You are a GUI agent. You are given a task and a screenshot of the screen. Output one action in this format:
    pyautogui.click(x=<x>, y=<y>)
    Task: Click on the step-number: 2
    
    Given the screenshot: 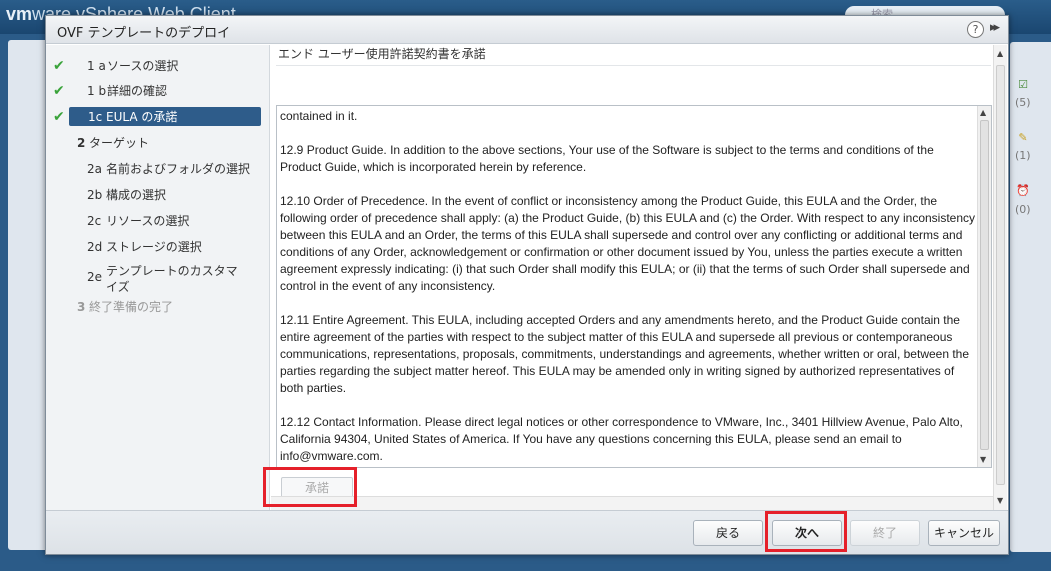 What is the action you would take?
    pyautogui.click(x=81, y=143)
    